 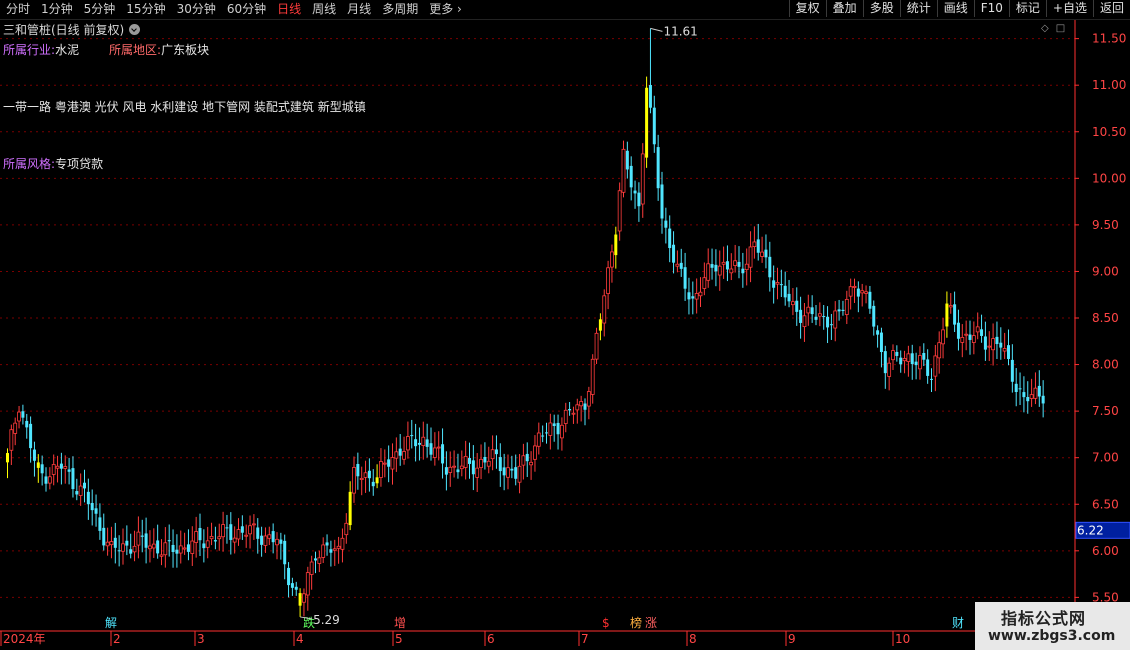 What do you see at coordinates (246, 9) in the screenshot?
I see `tab-60min: 60分钟` at bounding box center [246, 9].